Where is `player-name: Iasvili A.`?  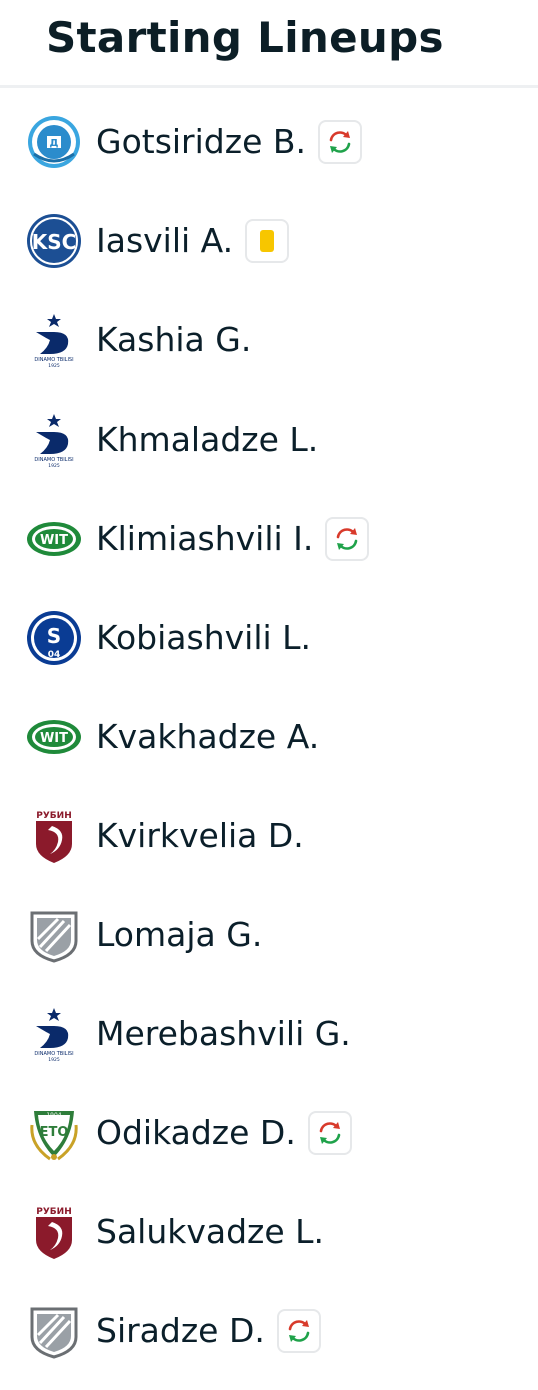
player-name: Iasvili A. is located at coordinates (164, 241).